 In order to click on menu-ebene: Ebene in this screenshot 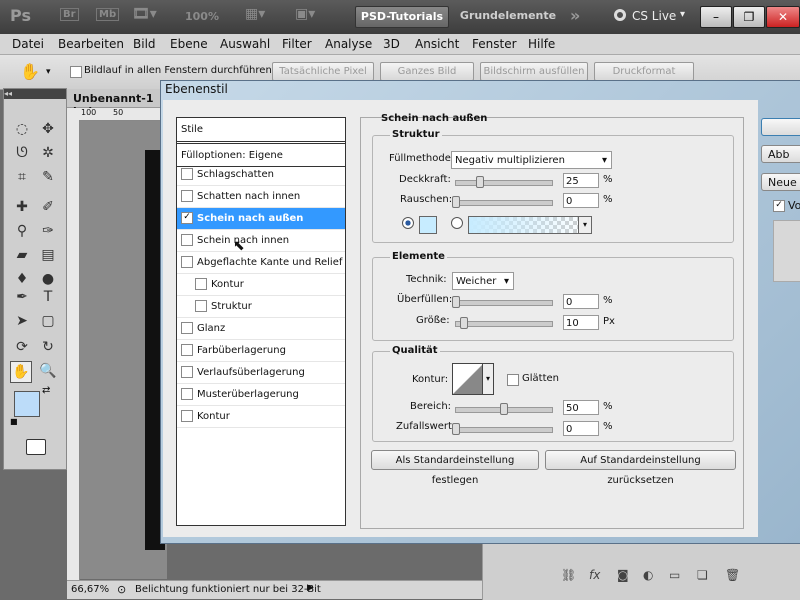, I will do `click(189, 44)`.